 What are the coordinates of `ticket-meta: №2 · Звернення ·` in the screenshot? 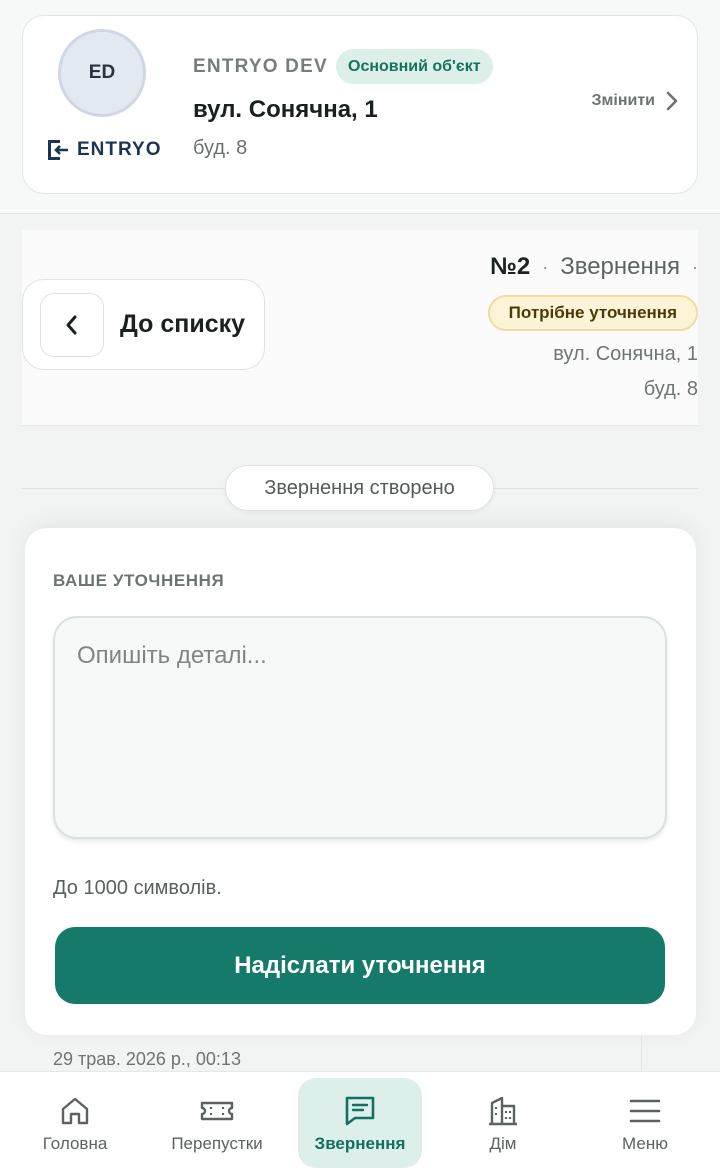 It's located at (594, 267).